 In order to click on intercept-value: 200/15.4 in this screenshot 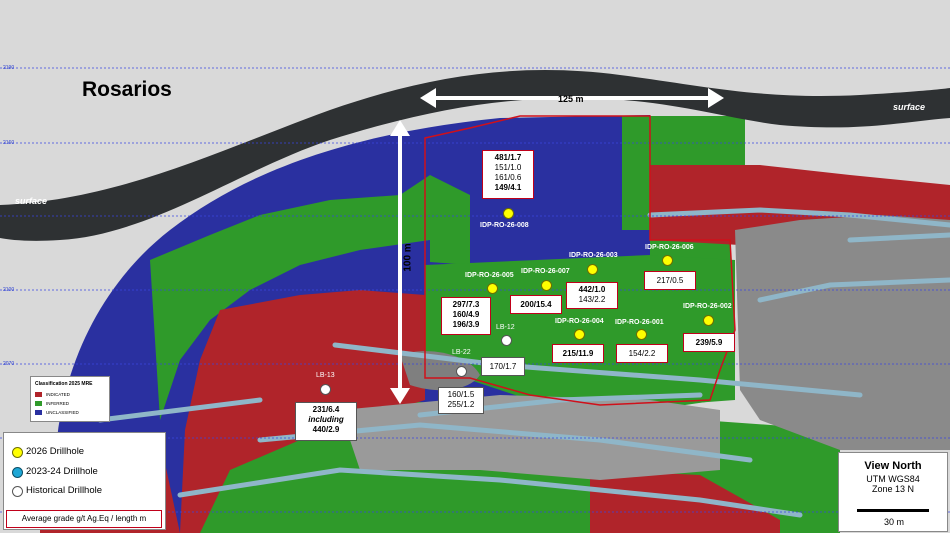, I will do `click(536, 304)`.